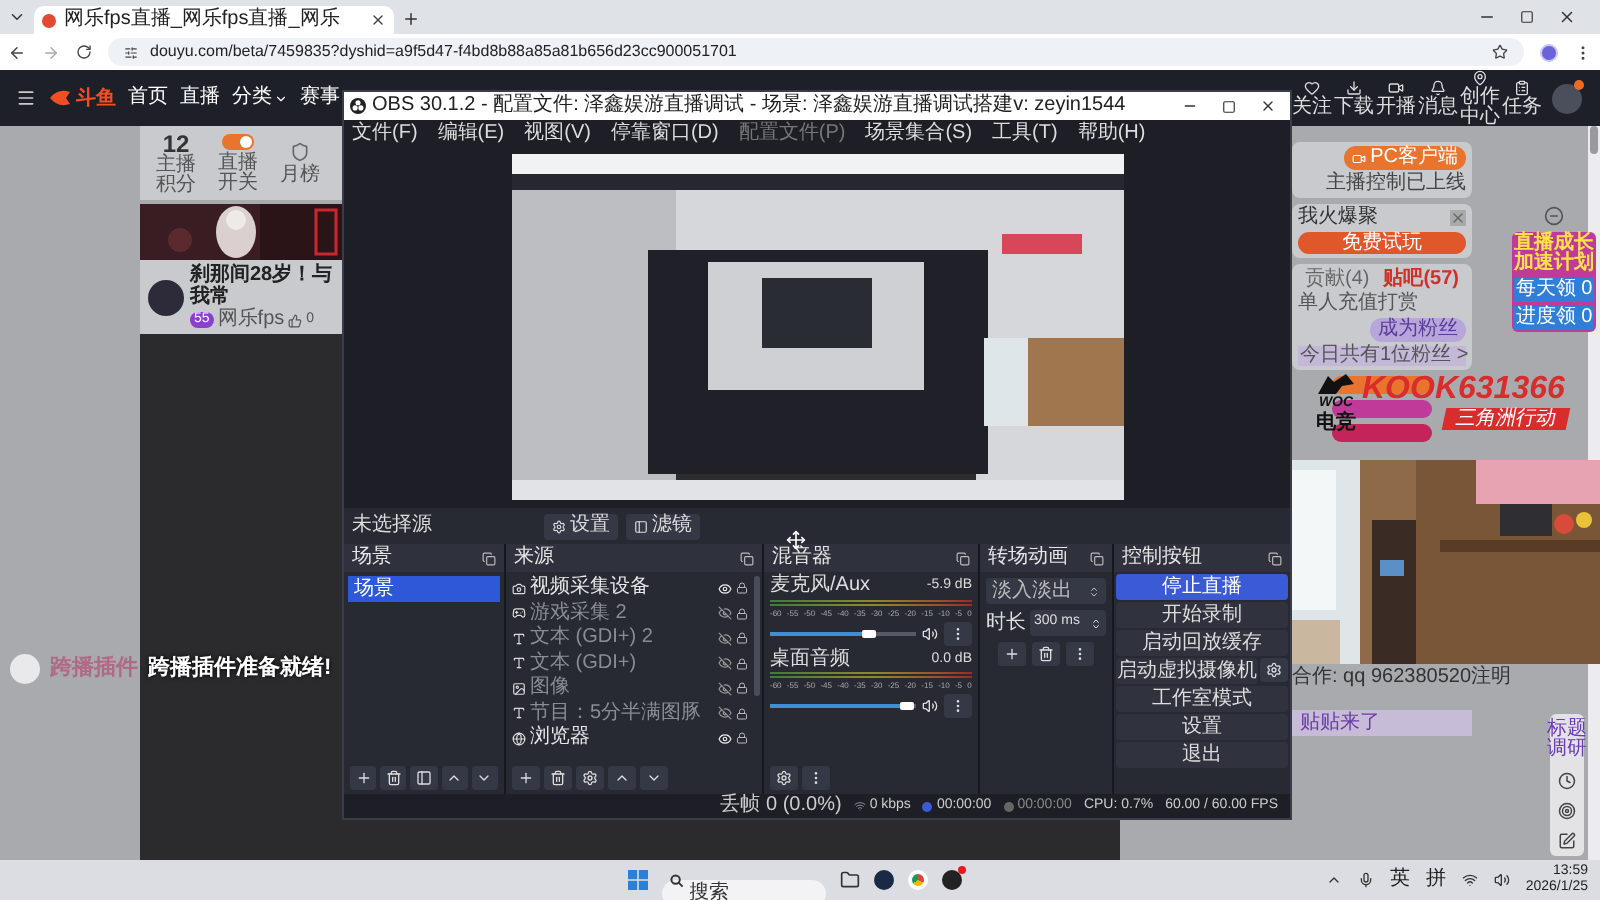 The height and width of the screenshot is (900, 1600). Describe the element at coordinates (1202, 727) in the screenshot. I see `control-button: 设置` at that location.